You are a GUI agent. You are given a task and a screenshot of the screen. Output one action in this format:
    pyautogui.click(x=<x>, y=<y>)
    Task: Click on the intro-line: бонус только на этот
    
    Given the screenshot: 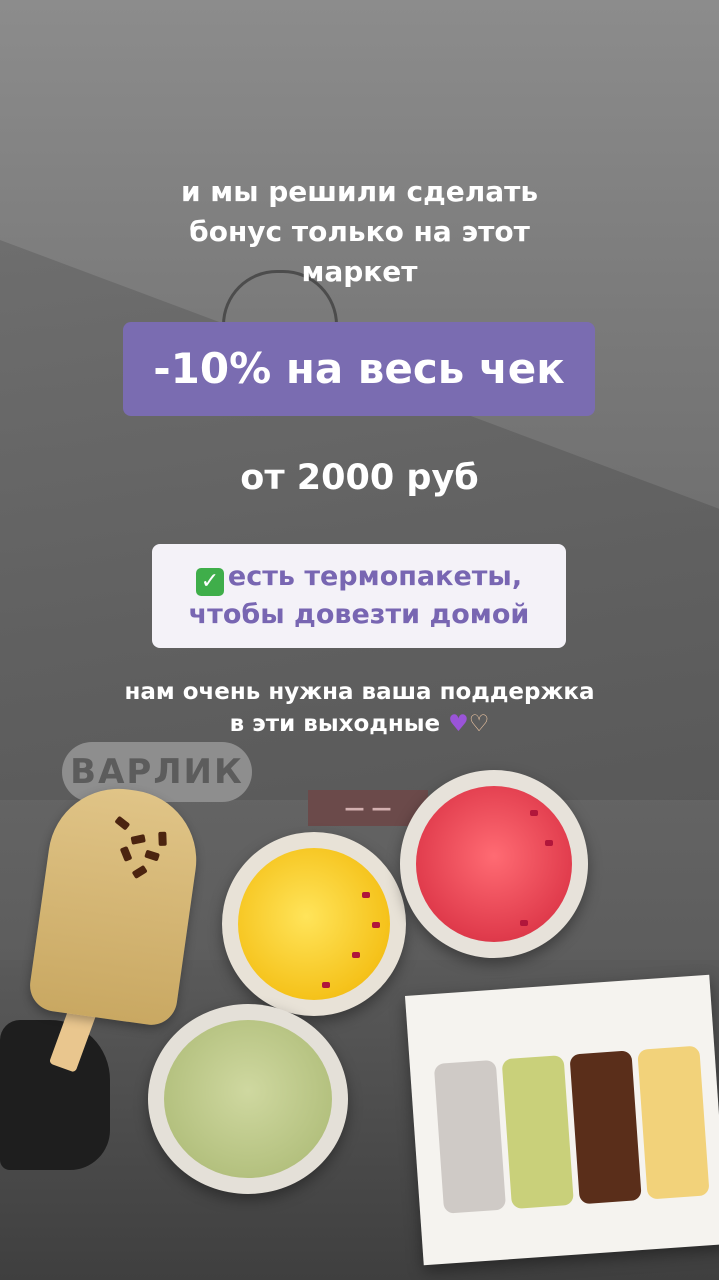 What is the action you would take?
    pyautogui.click(x=359, y=231)
    